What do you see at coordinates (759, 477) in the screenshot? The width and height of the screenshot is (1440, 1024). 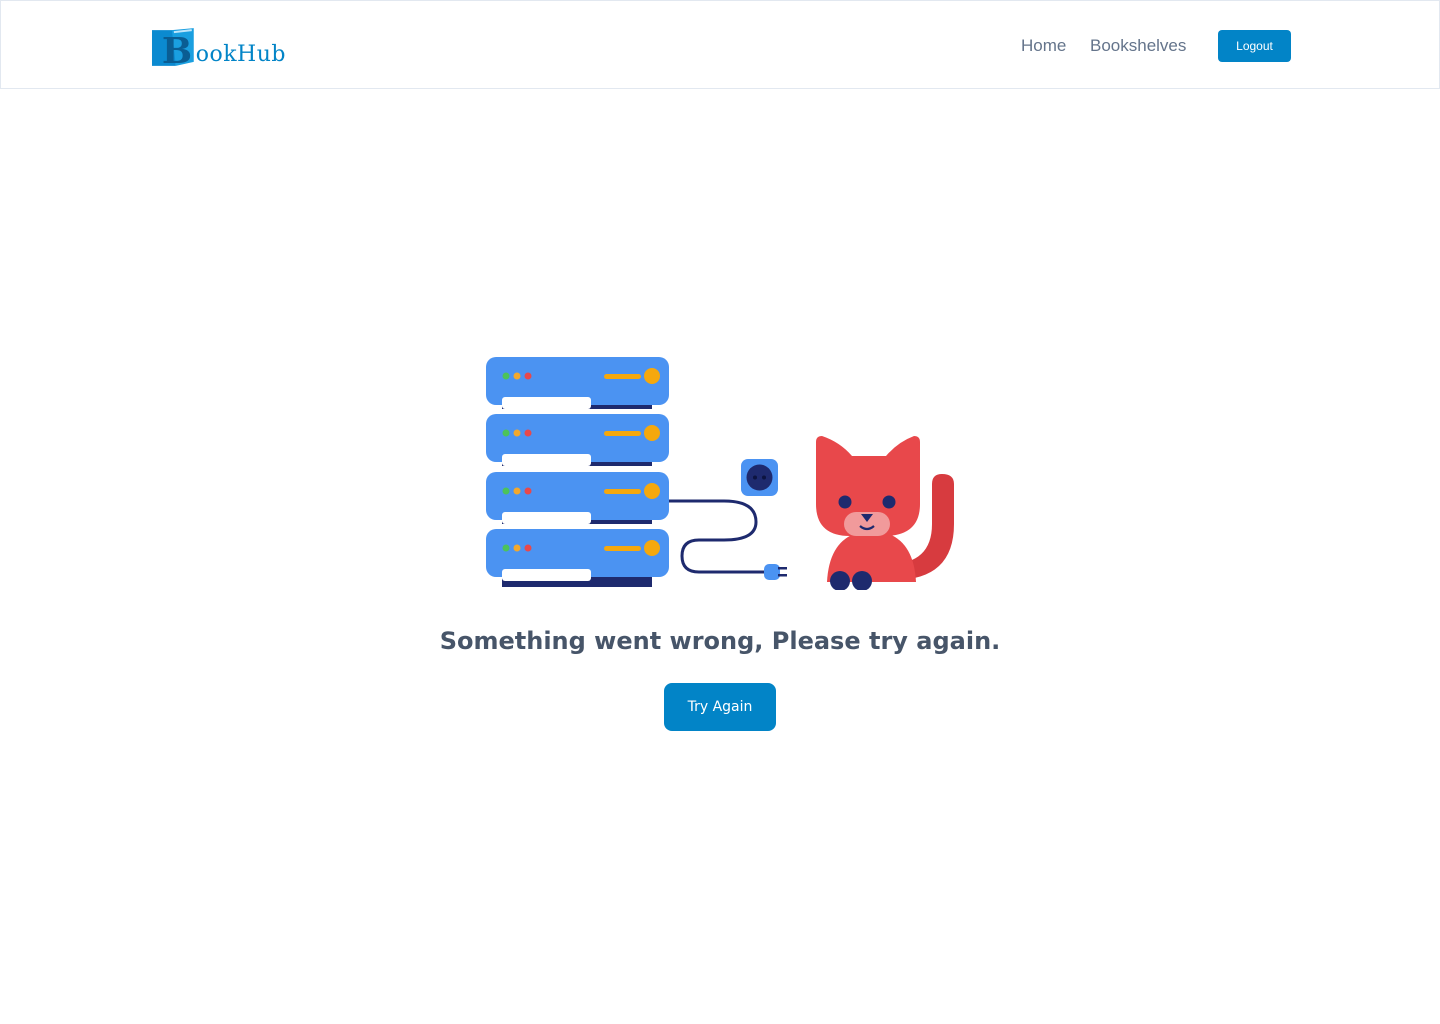 I see `socket-icon` at bounding box center [759, 477].